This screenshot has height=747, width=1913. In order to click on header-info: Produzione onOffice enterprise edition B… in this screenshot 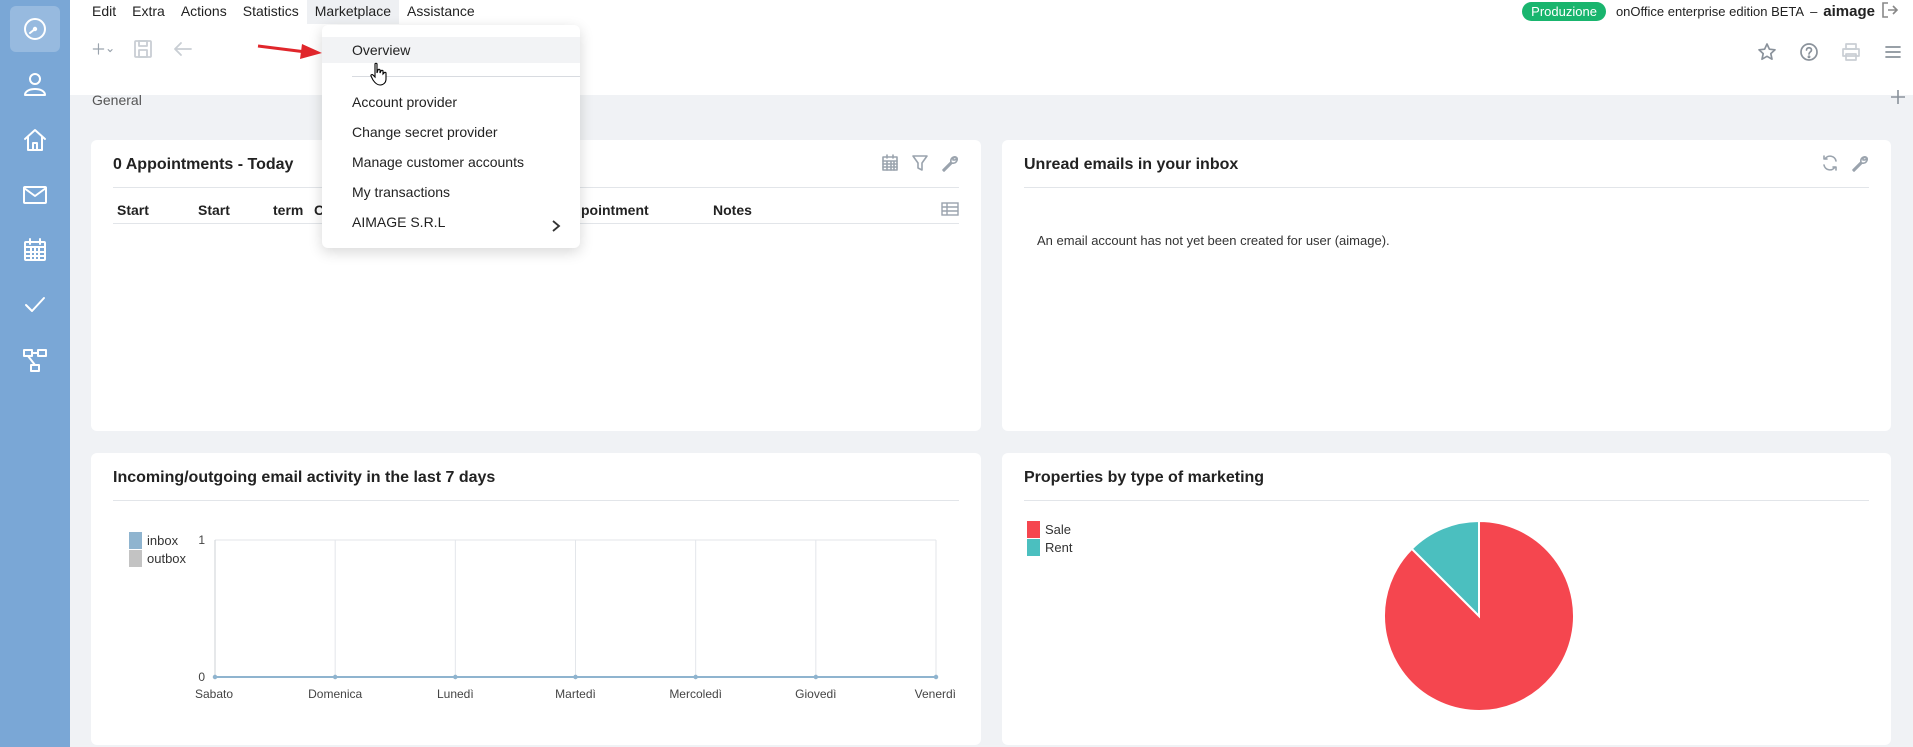, I will do `click(1710, 11)`.